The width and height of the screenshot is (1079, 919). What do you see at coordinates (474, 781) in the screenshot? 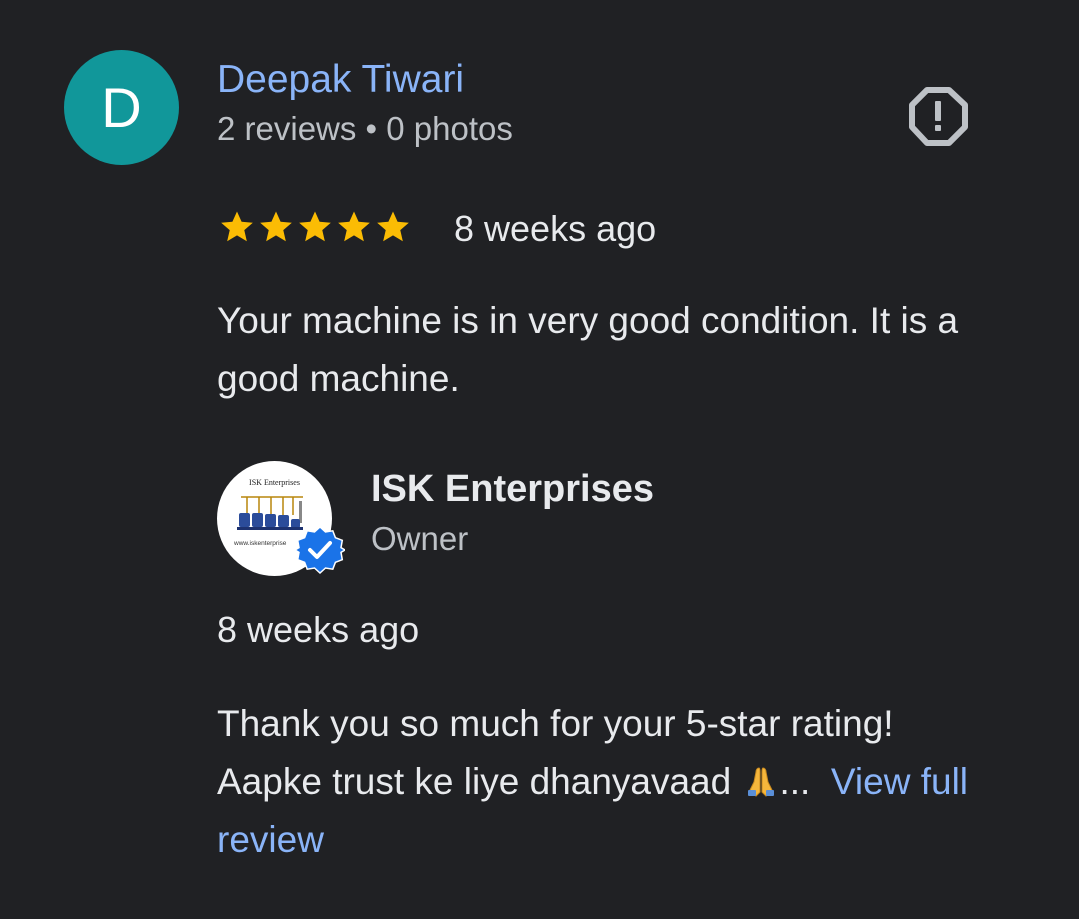
I see `reply-text-line2: Aapke trust ke liye dhanyavaad` at bounding box center [474, 781].